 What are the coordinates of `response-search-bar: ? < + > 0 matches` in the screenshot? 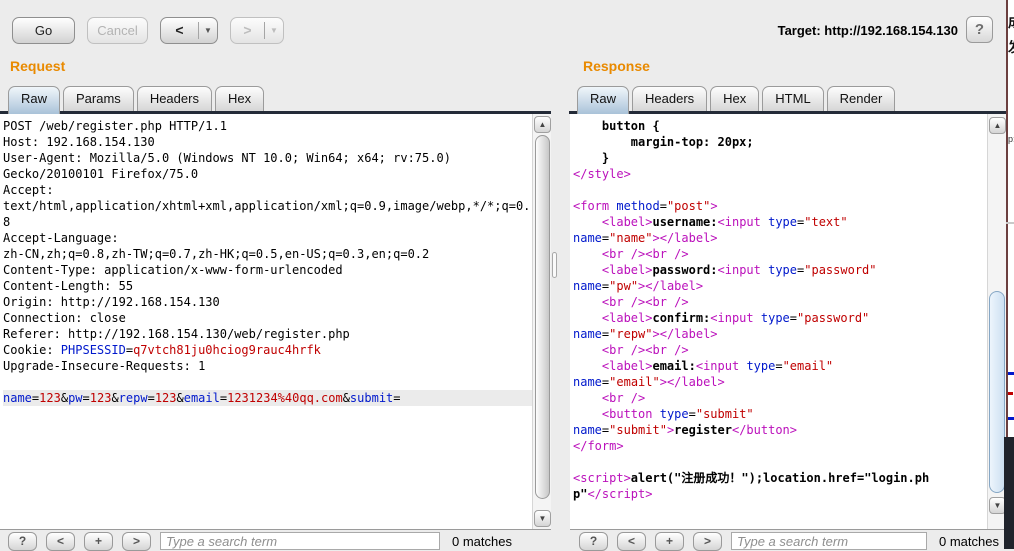 It's located at (788, 540).